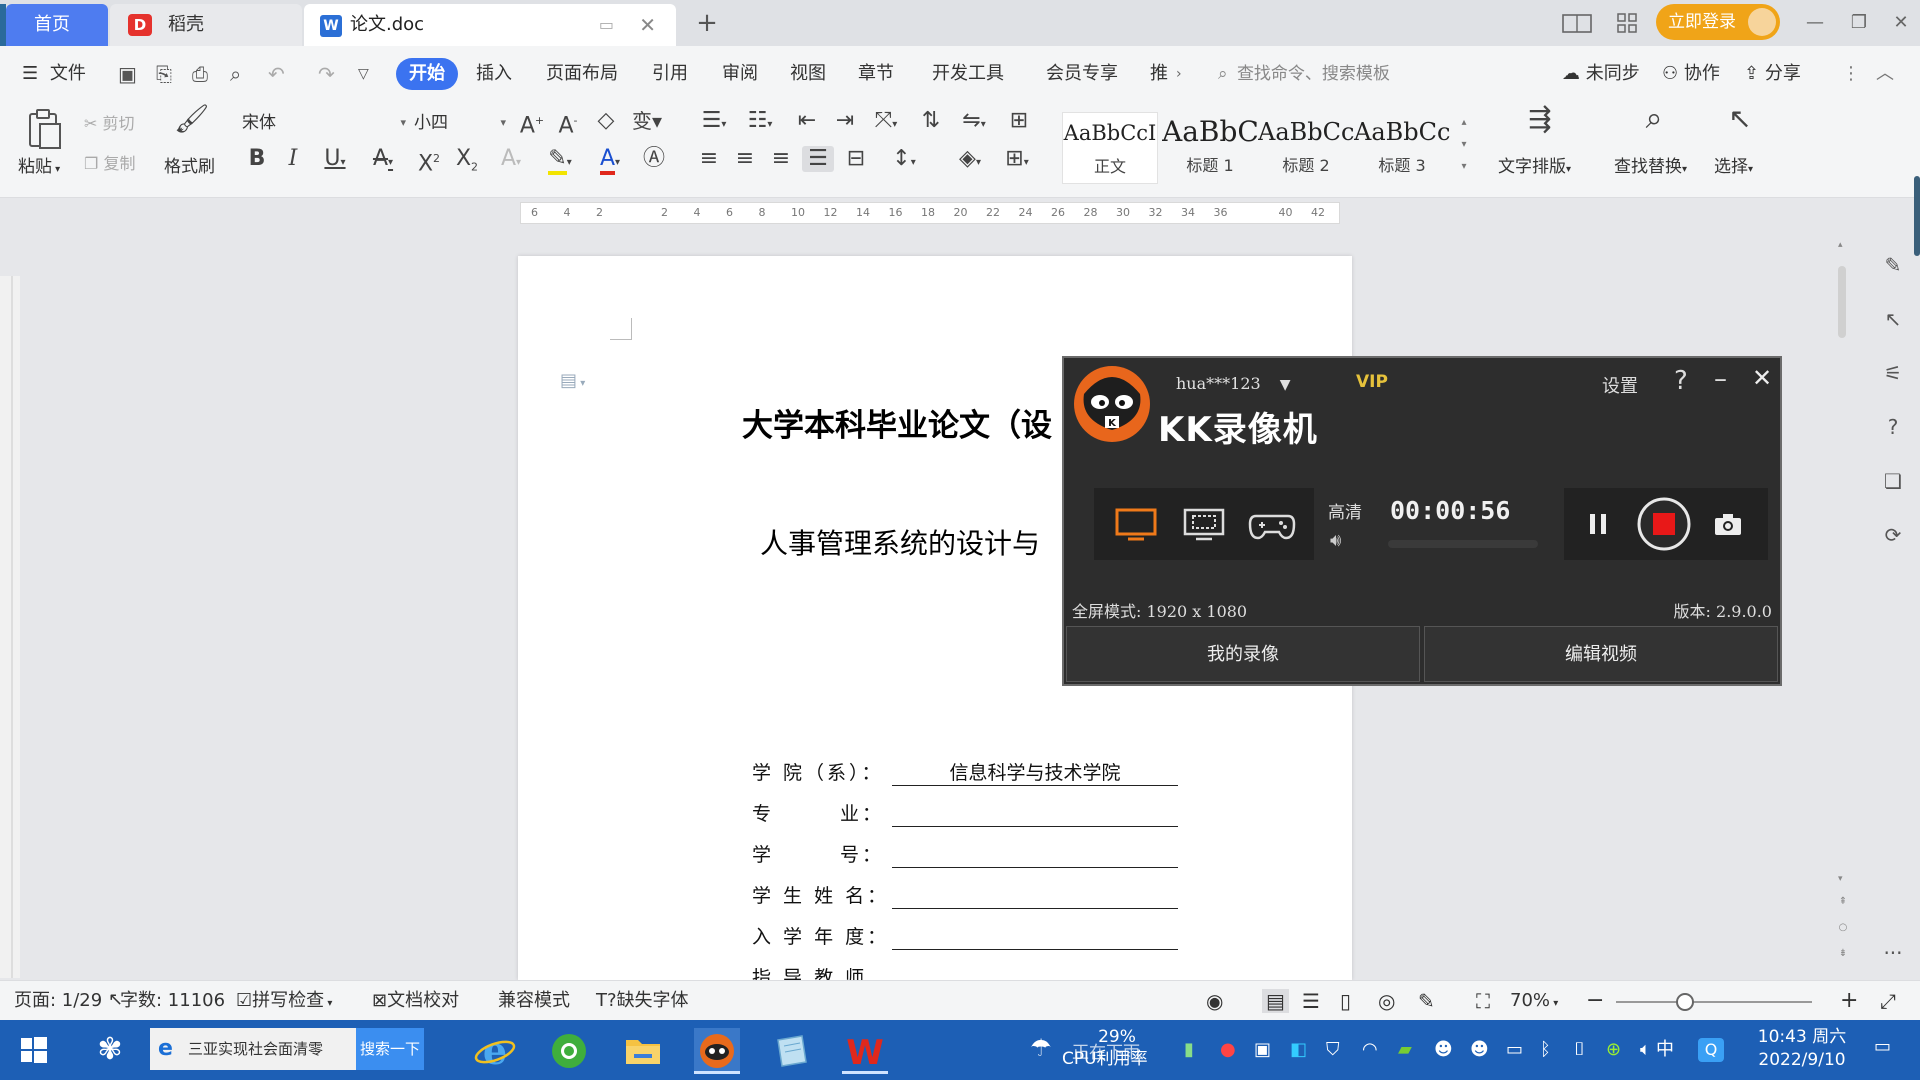  Describe the element at coordinates (1859, 23) in the screenshot. I see `restore-icon: ❐` at that location.